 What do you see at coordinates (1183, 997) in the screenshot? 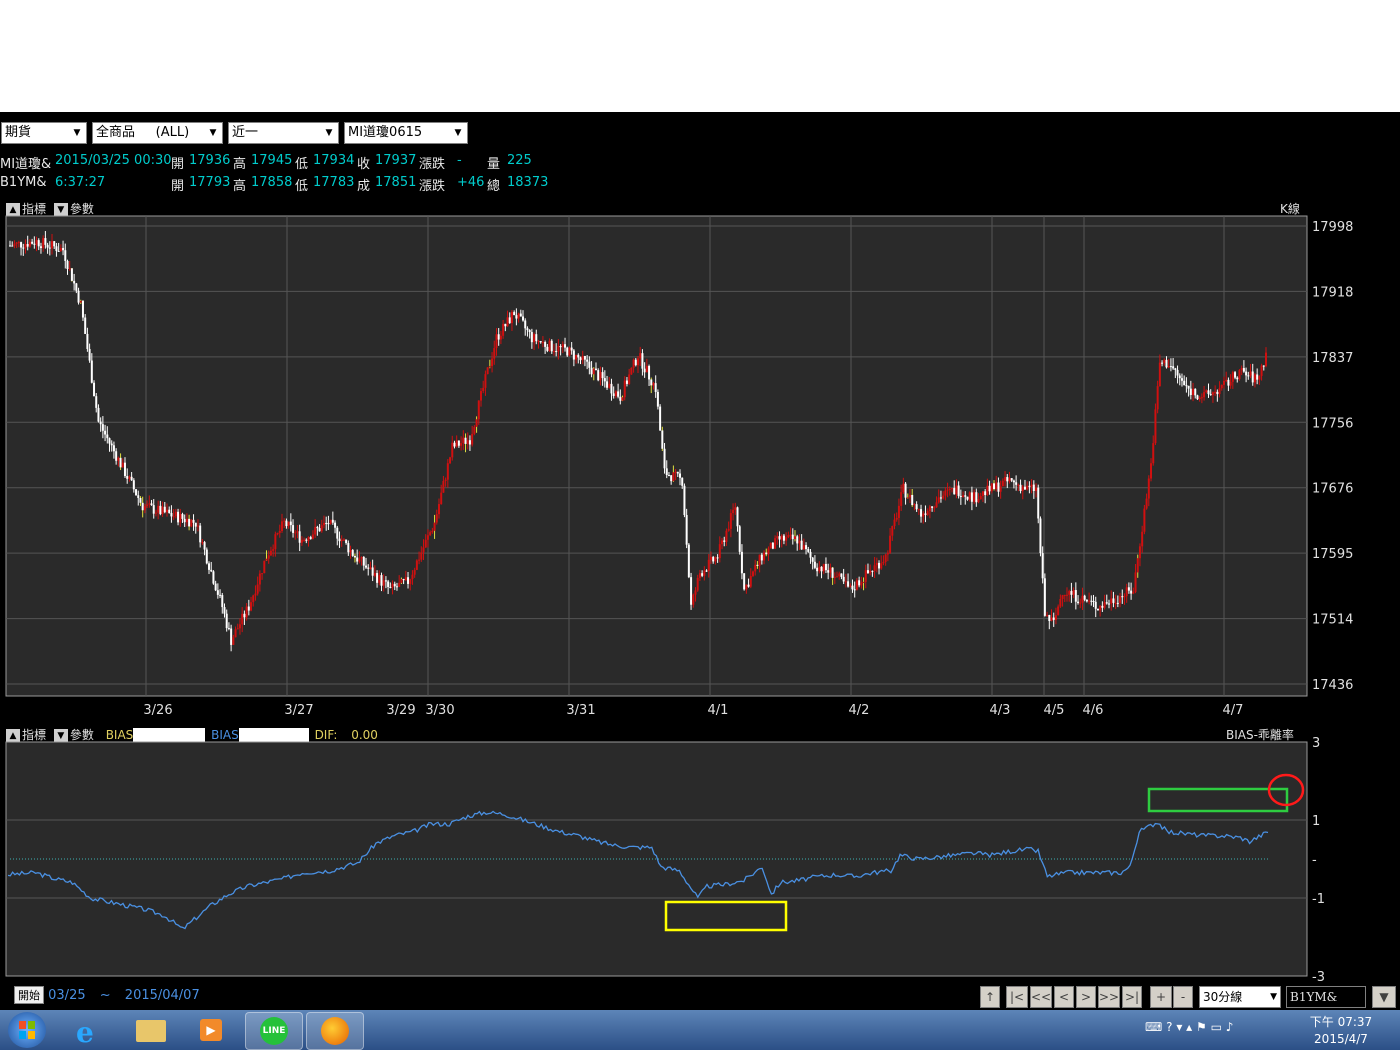
I see `zoom-out-button: -` at bounding box center [1183, 997].